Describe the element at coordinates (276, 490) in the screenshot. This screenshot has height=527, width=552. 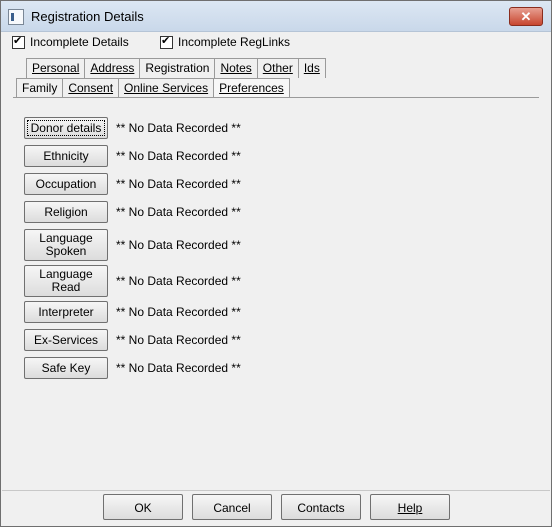
I see `button-bar-divider` at that location.